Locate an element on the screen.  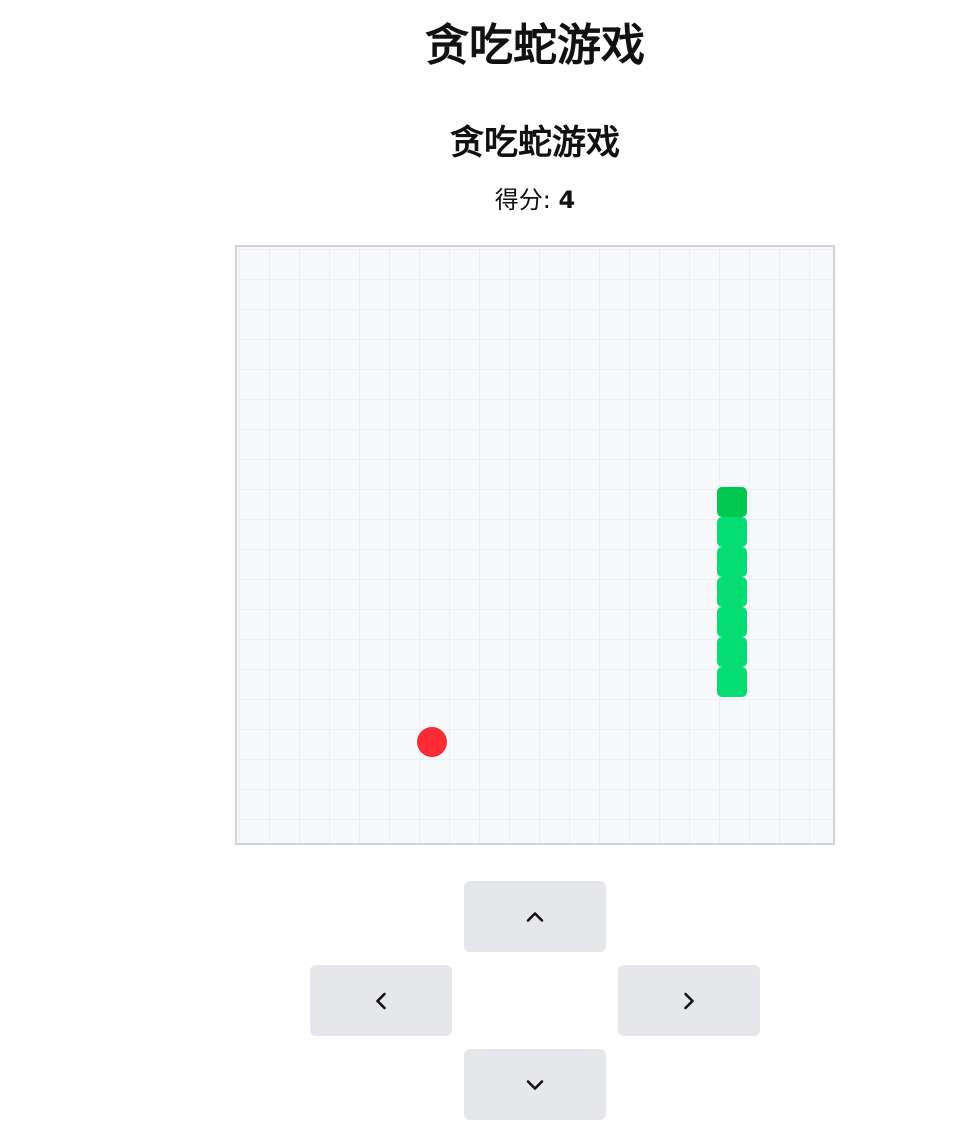
chevron-left-icon is located at coordinates (381, 1000).